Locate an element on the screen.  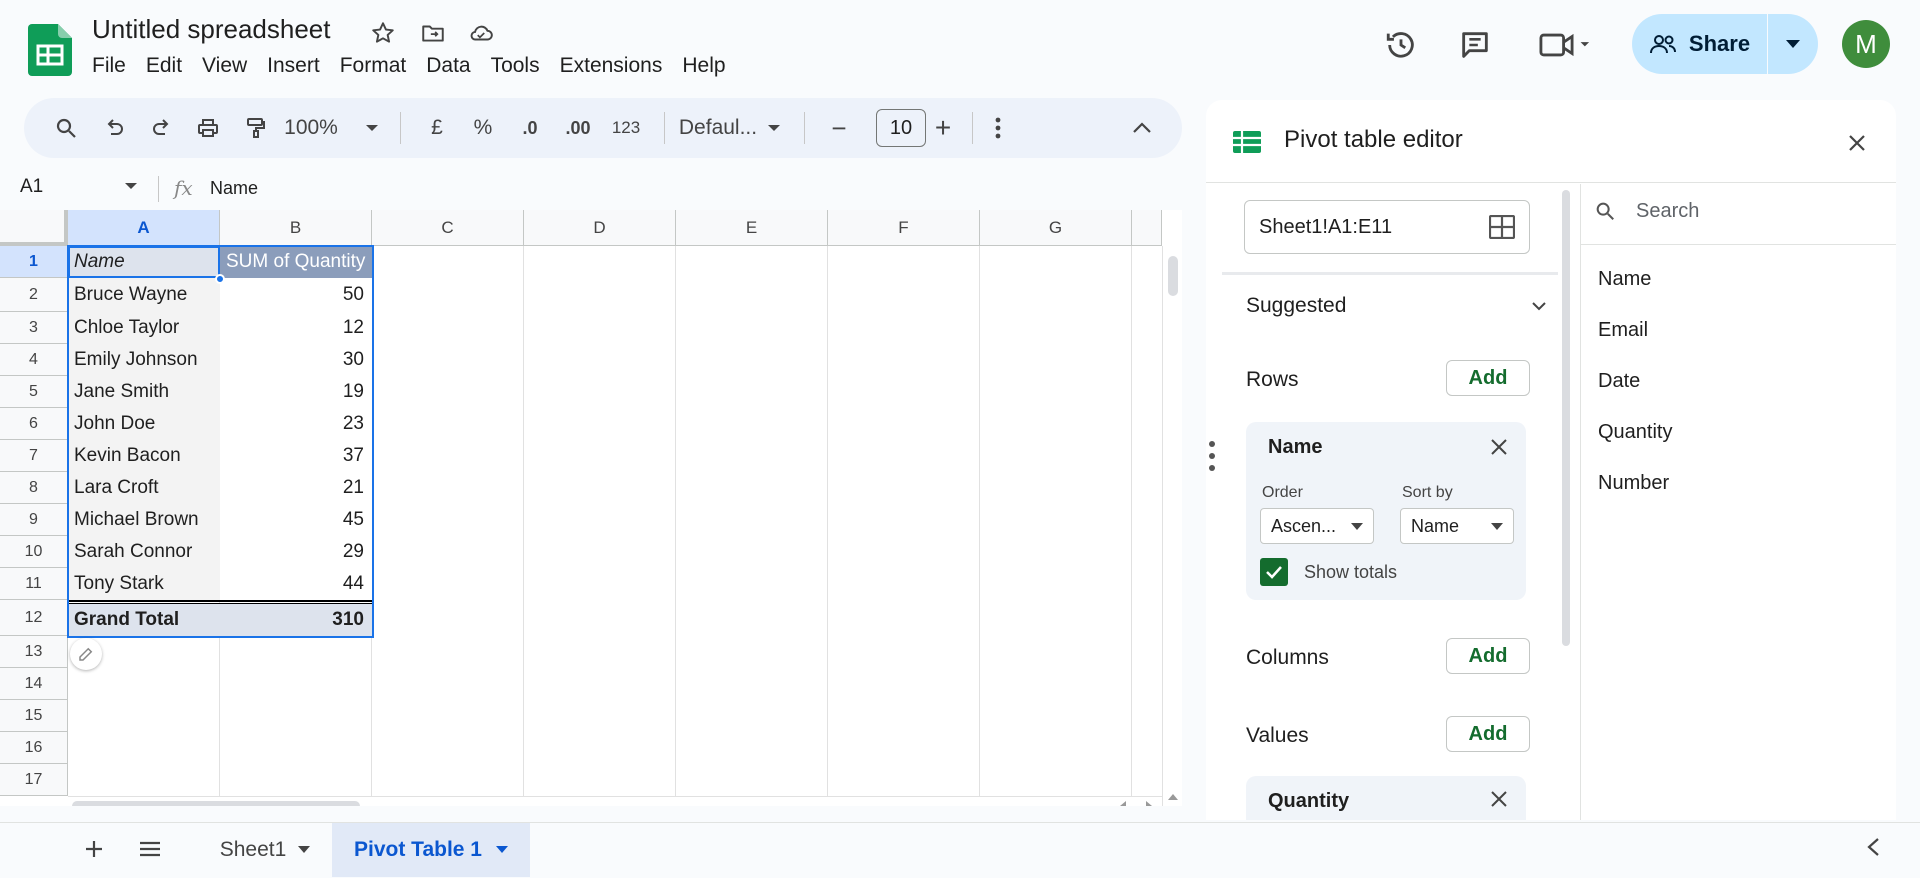
pivot-row-value: 30 is located at coordinates (295, 360).